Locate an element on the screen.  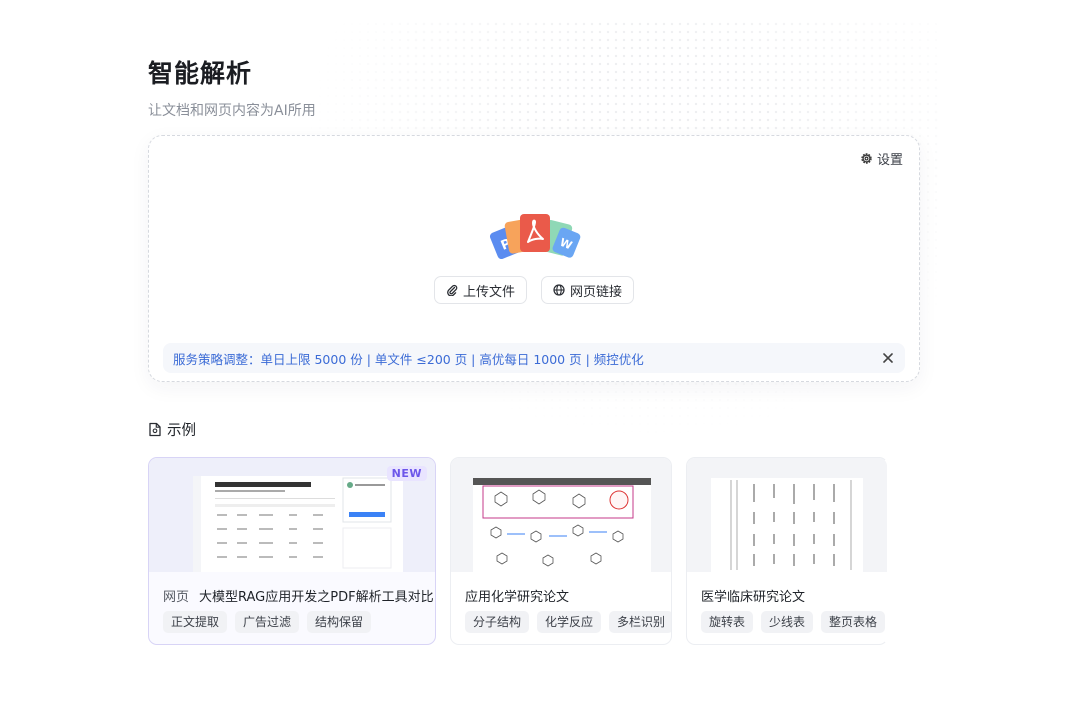
example-type-label: 网页 is located at coordinates (176, 597).